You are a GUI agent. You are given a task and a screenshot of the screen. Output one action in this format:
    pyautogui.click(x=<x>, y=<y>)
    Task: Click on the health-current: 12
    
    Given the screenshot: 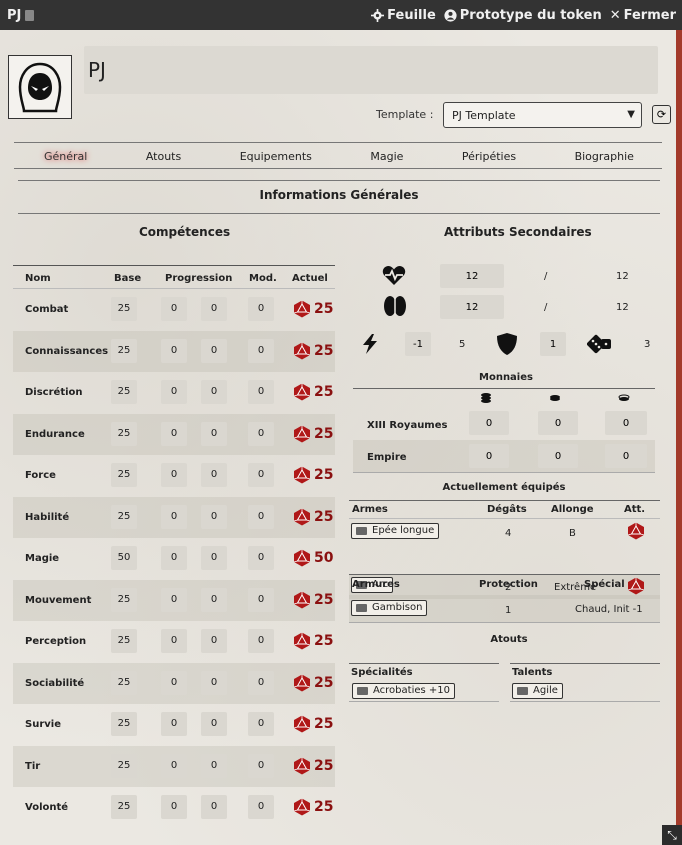 What is the action you would take?
    pyautogui.click(x=472, y=276)
    